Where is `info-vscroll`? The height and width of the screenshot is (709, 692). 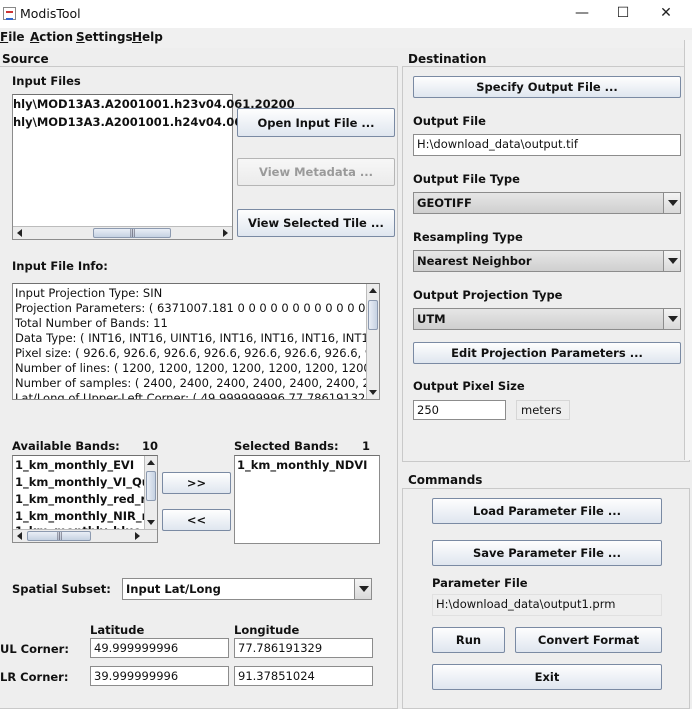
info-vscroll is located at coordinates (372, 341).